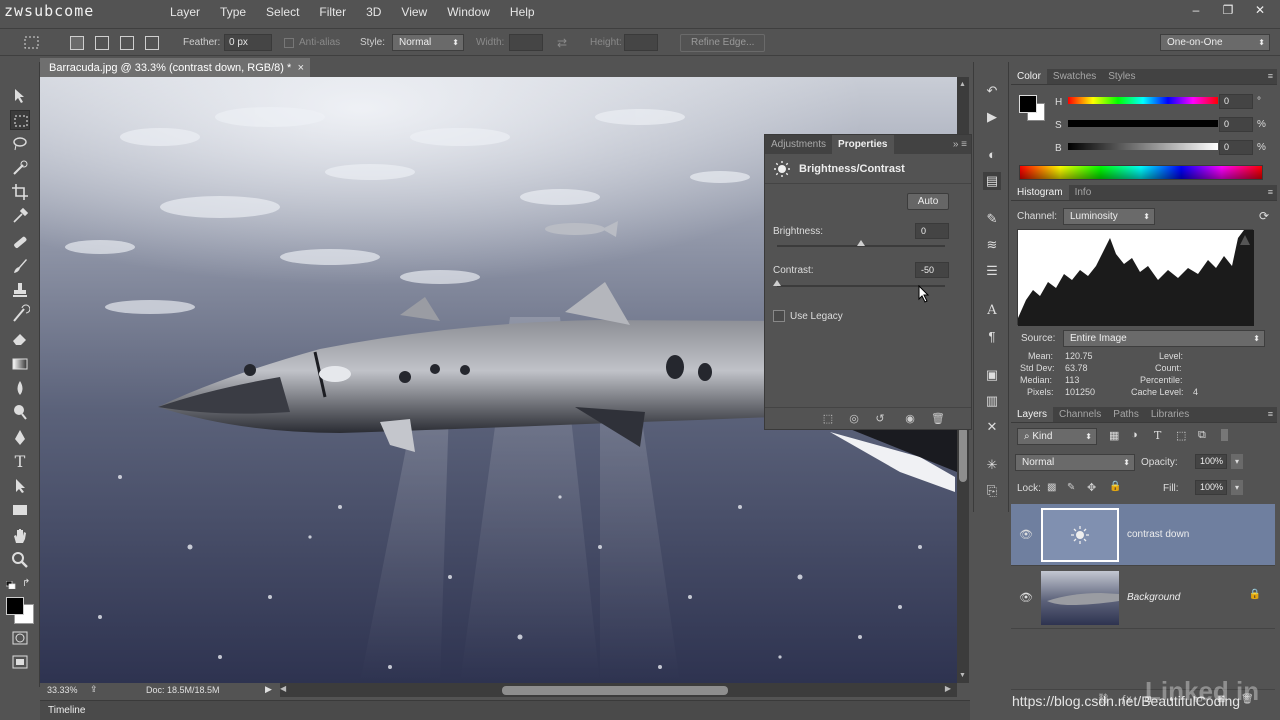 The height and width of the screenshot is (720, 1280). What do you see at coordinates (798, 144) in the screenshot?
I see `tab-adjustments: Adjustments` at bounding box center [798, 144].